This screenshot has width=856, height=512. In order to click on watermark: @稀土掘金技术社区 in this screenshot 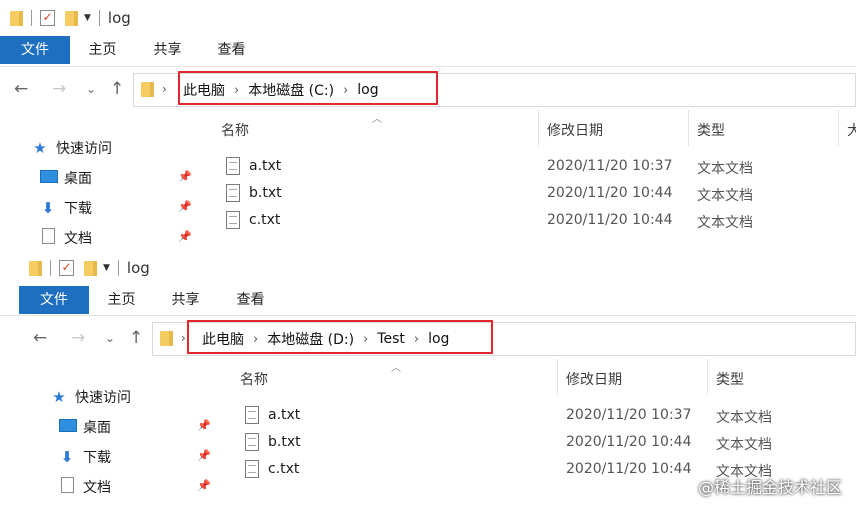, I will do `click(769, 487)`.